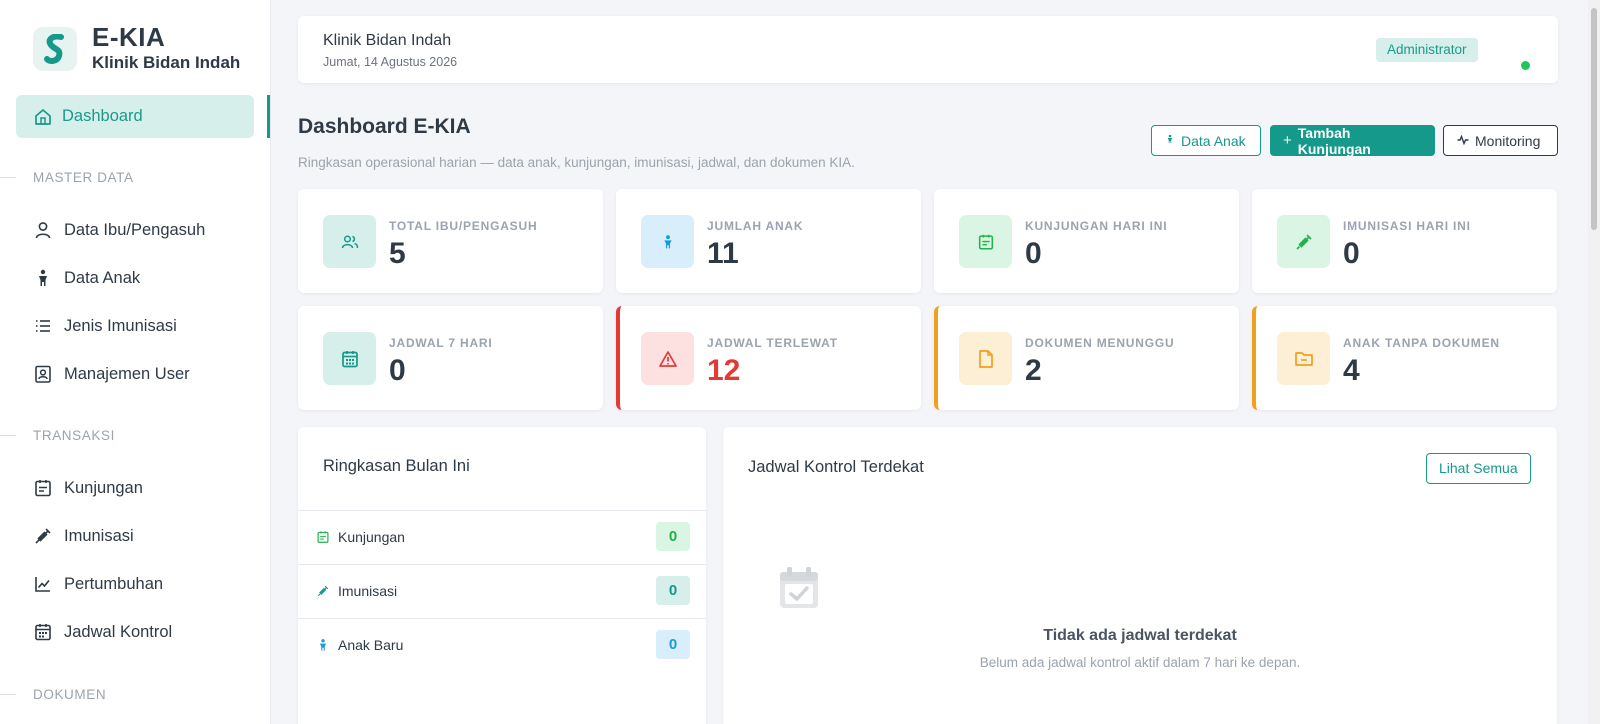  What do you see at coordinates (102, 277) in the screenshot?
I see `sidebar-item-label: Data Anak` at bounding box center [102, 277].